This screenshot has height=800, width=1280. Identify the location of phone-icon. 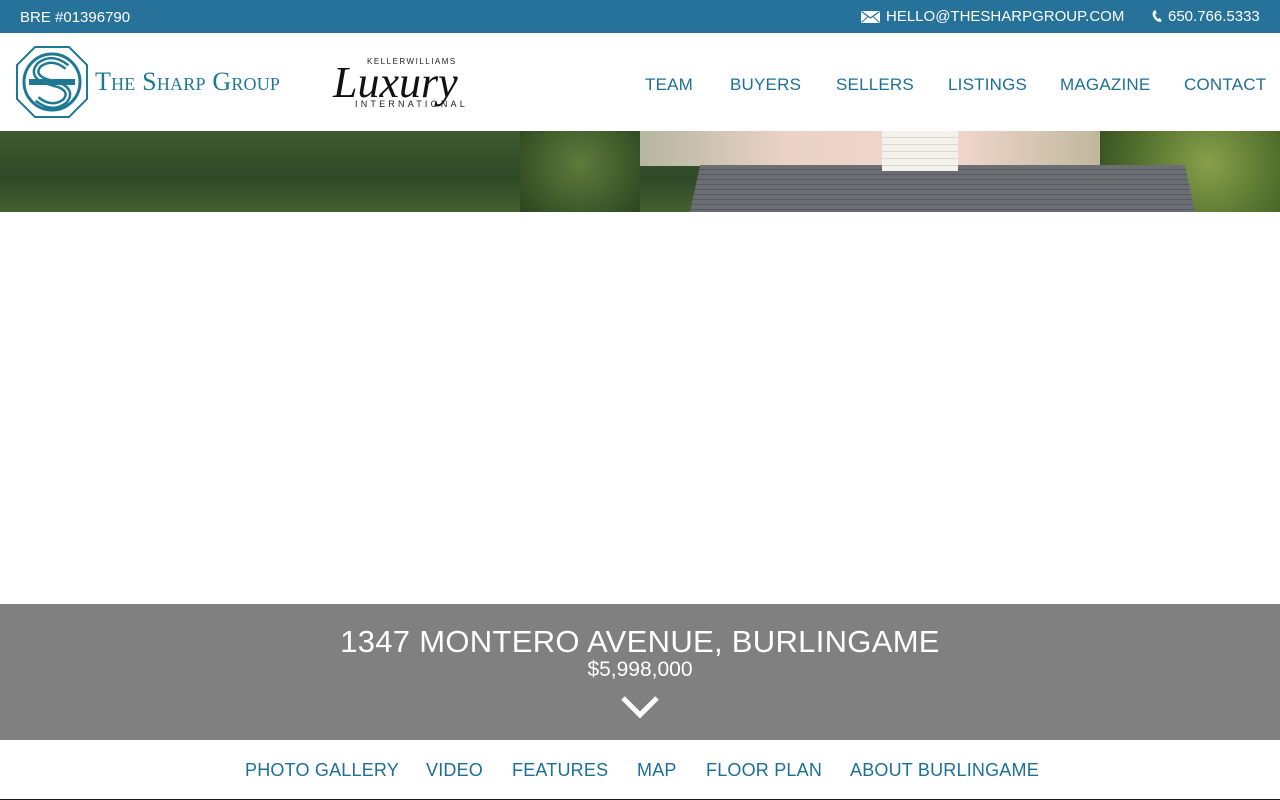
(1157, 16).